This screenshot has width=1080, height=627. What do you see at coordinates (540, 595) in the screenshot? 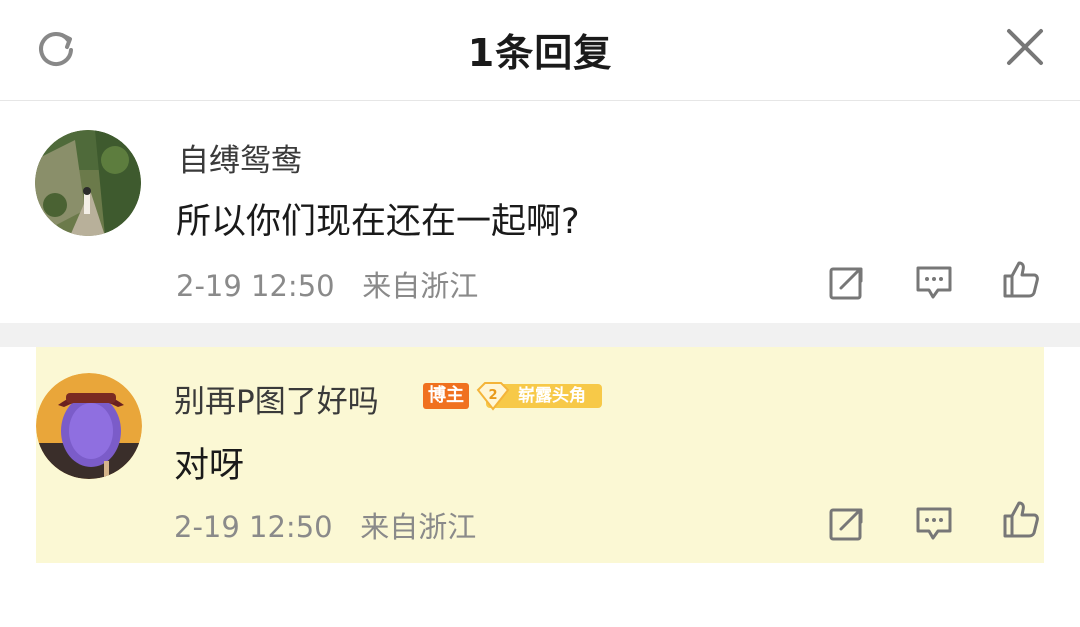
I see `bottom-area` at bounding box center [540, 595].